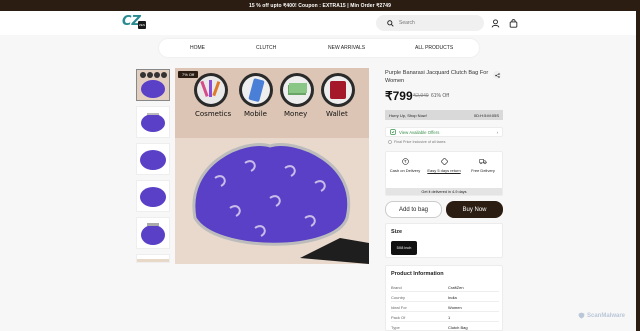 The image size is (640, 331). What do you see at coordinates (421, 96) in the screenshot?
I see `product-mrp: ₹2,949` at bounding box center [421, 96].